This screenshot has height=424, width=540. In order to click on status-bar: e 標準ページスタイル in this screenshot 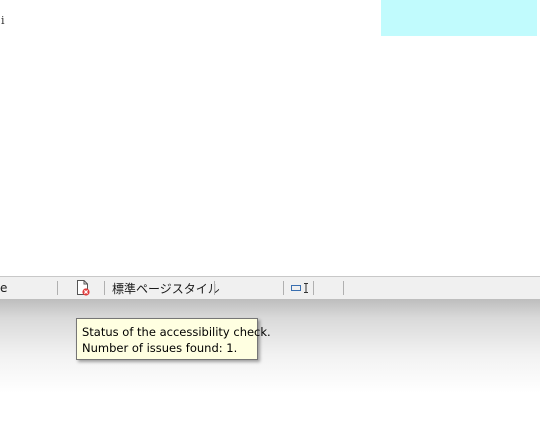, I will do `click(270, 287)`.